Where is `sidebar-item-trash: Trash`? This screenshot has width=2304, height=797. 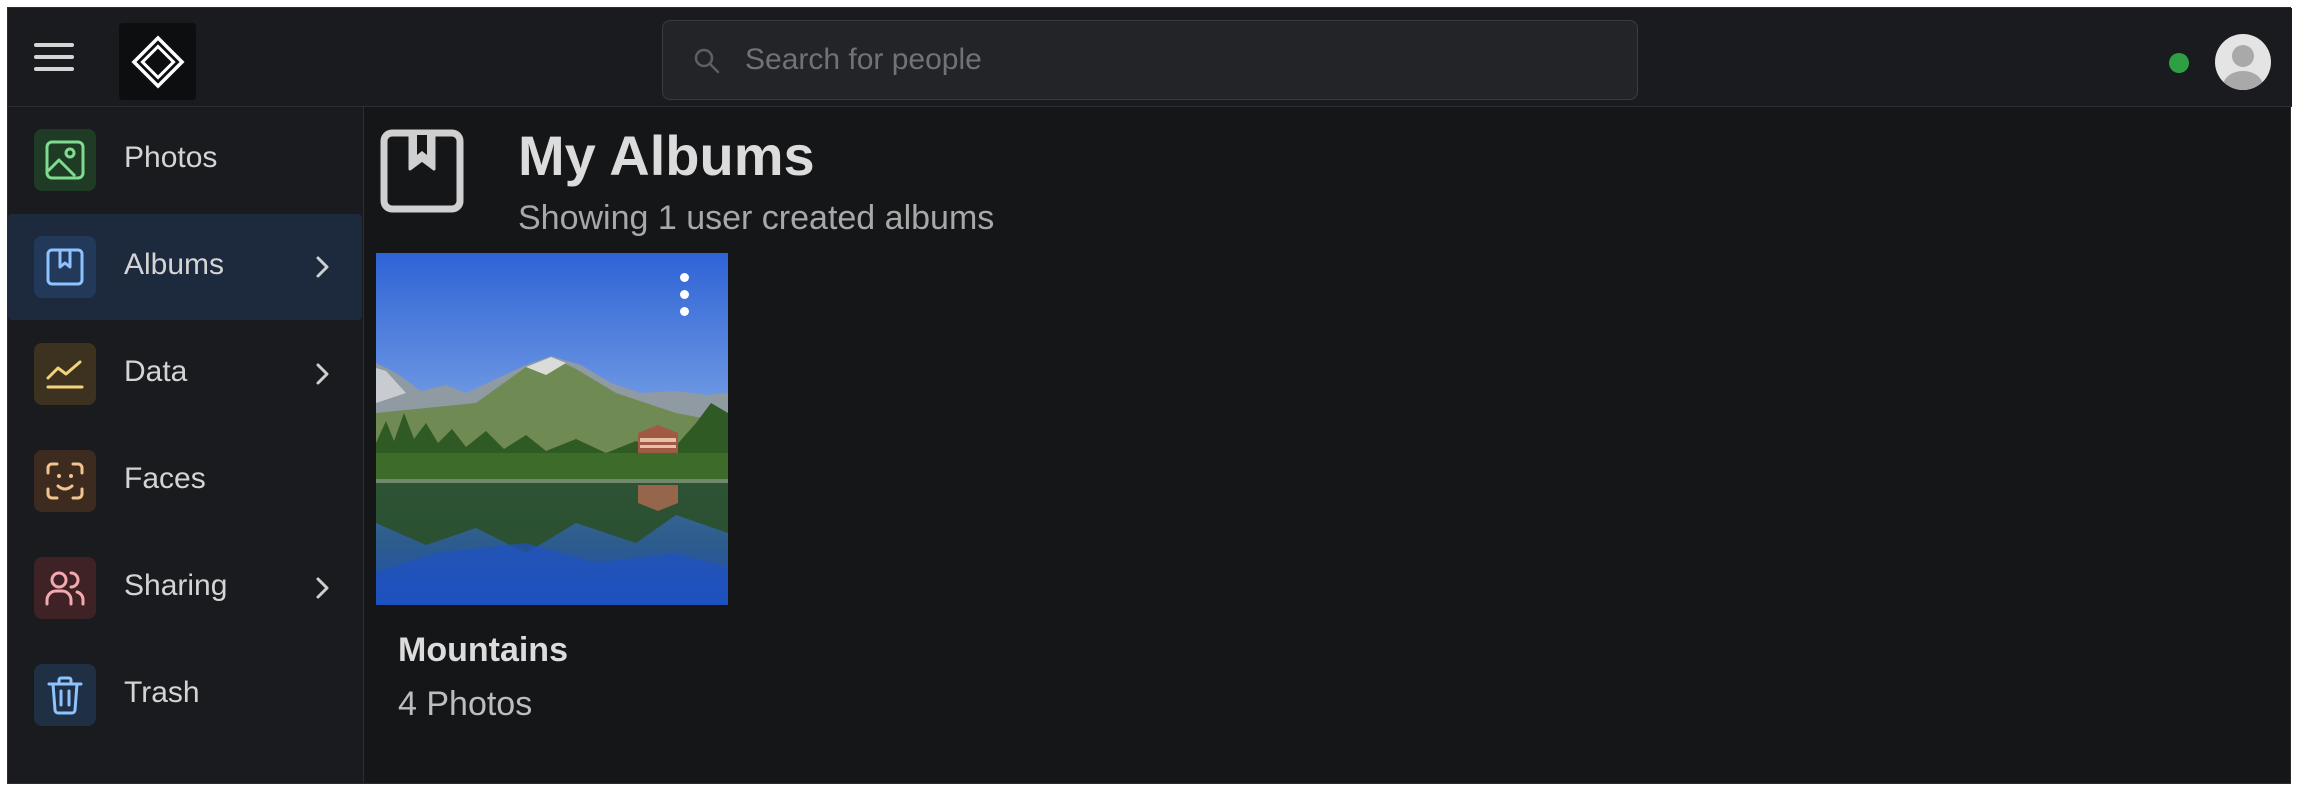 sidebar-item-trash: Trash is located at coordinates (185, 695).